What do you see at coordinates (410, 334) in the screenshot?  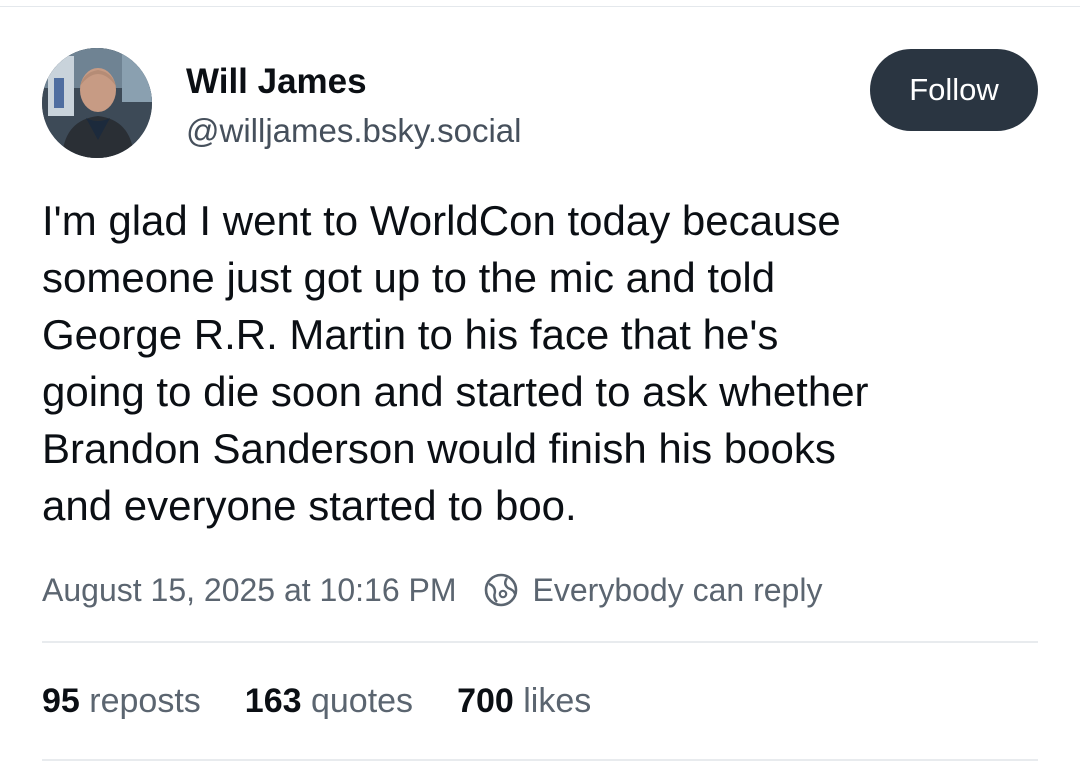 I see `post-text-line: George R.R. Martin to his face that he's` at bounding box center [410, 334].